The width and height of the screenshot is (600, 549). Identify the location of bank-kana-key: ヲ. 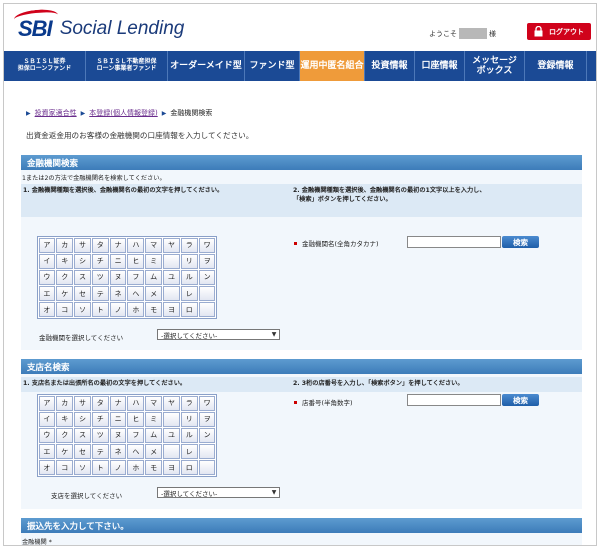
(207, 261).